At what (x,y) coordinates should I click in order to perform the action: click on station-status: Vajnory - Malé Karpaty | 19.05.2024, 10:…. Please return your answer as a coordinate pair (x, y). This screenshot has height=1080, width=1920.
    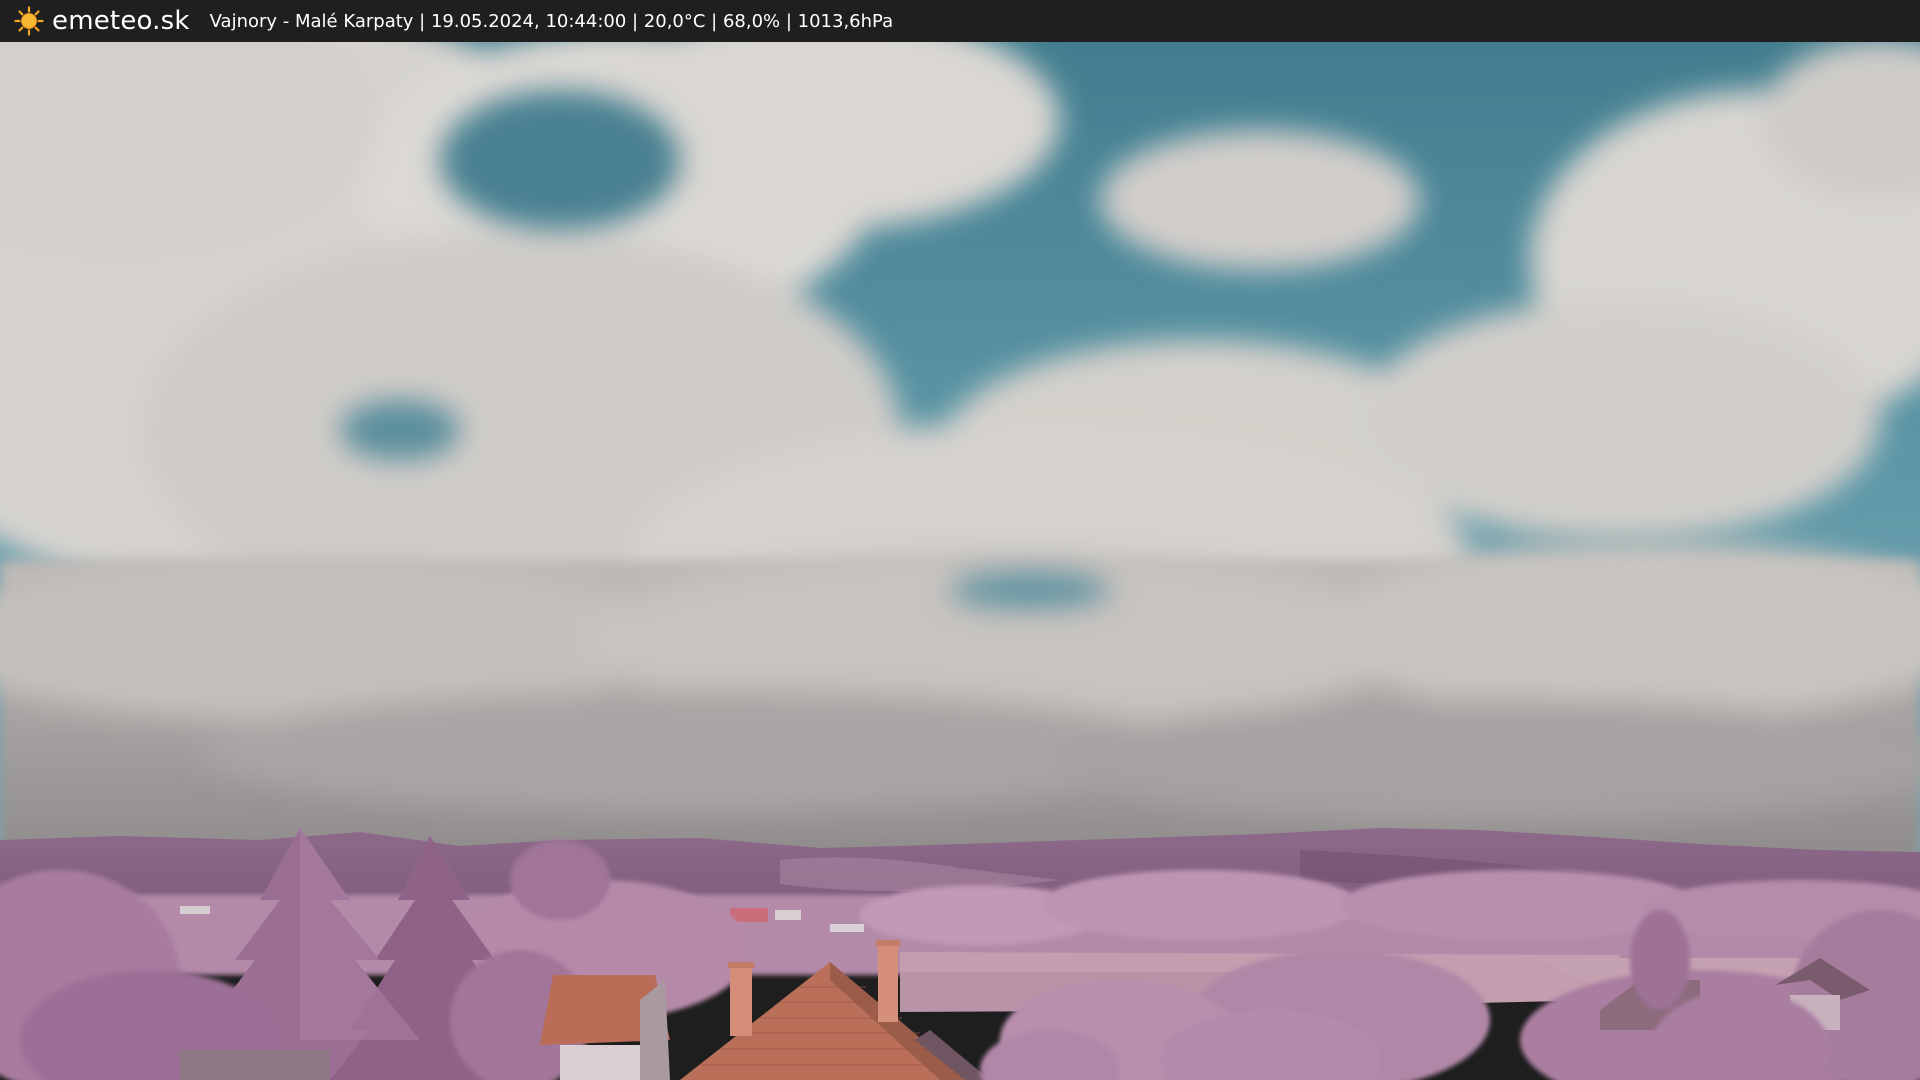
    Looking at the image, I should click on (551, 21).